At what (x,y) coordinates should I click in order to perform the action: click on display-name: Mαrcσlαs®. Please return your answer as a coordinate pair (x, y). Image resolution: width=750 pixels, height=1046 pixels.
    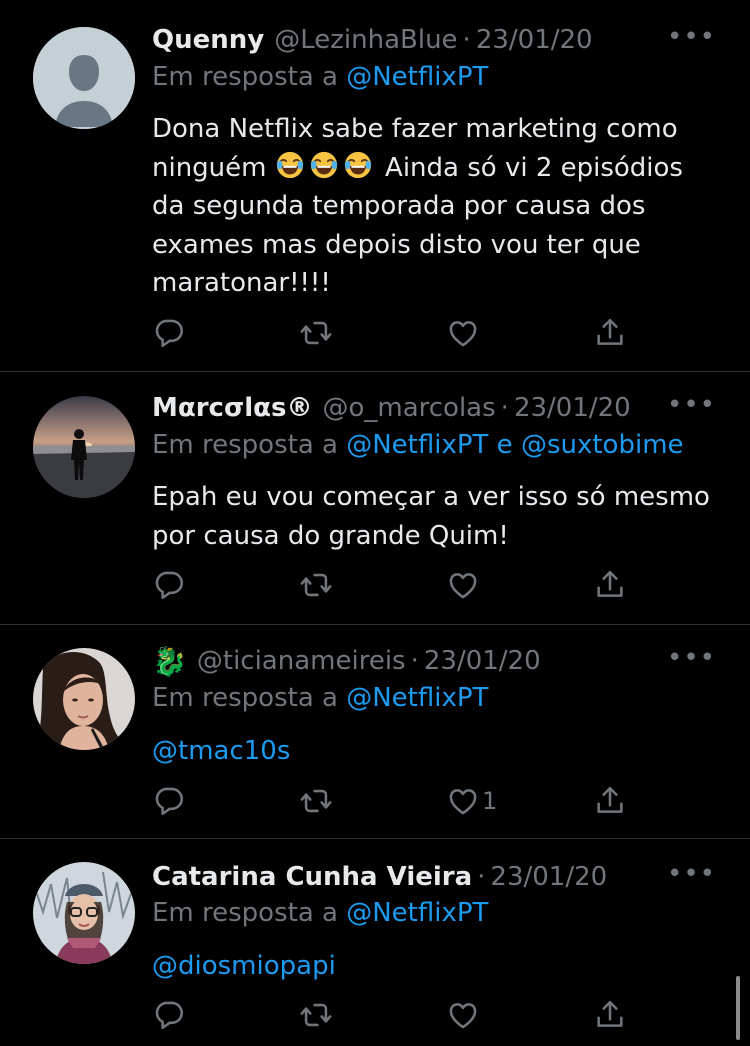
    Looking at the image, I should click on (232, 408).